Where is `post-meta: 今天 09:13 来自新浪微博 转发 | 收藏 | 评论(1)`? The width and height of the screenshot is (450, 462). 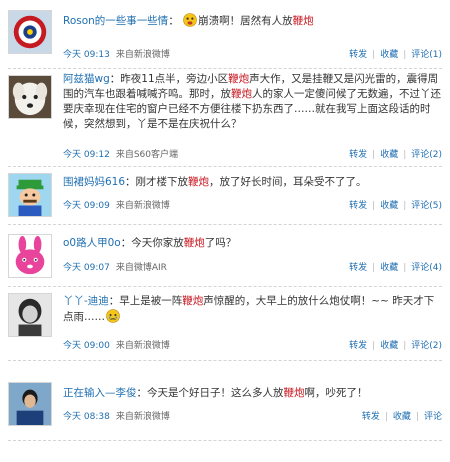 post-meta: 今天 09:13 来自新浪微博 转发 | 收藏 | 评论(1) is located at coordinates (252, 55).